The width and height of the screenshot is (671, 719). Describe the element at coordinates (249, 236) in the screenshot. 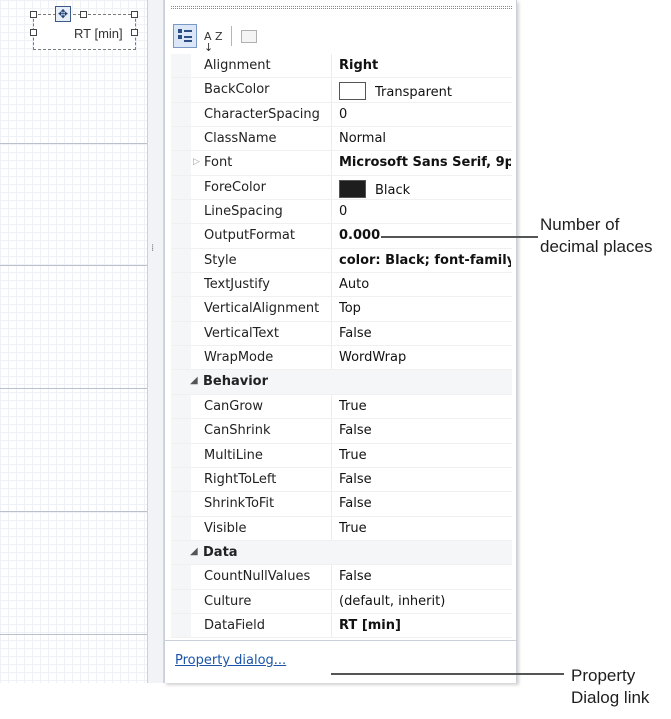

I see `property-name: OutputFormat` at that location.